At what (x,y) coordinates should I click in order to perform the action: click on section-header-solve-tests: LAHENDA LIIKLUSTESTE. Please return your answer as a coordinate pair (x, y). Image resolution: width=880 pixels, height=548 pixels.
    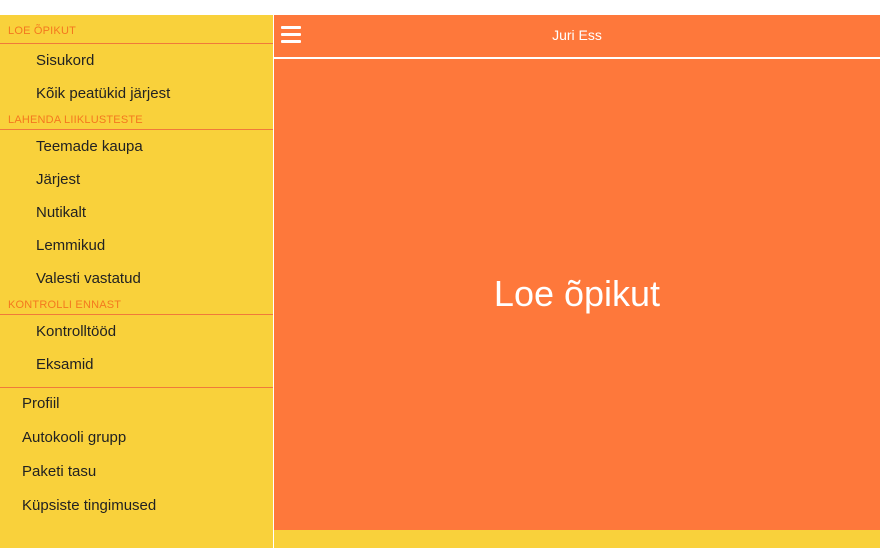
    Looking at the image, I should click on (136, 120).